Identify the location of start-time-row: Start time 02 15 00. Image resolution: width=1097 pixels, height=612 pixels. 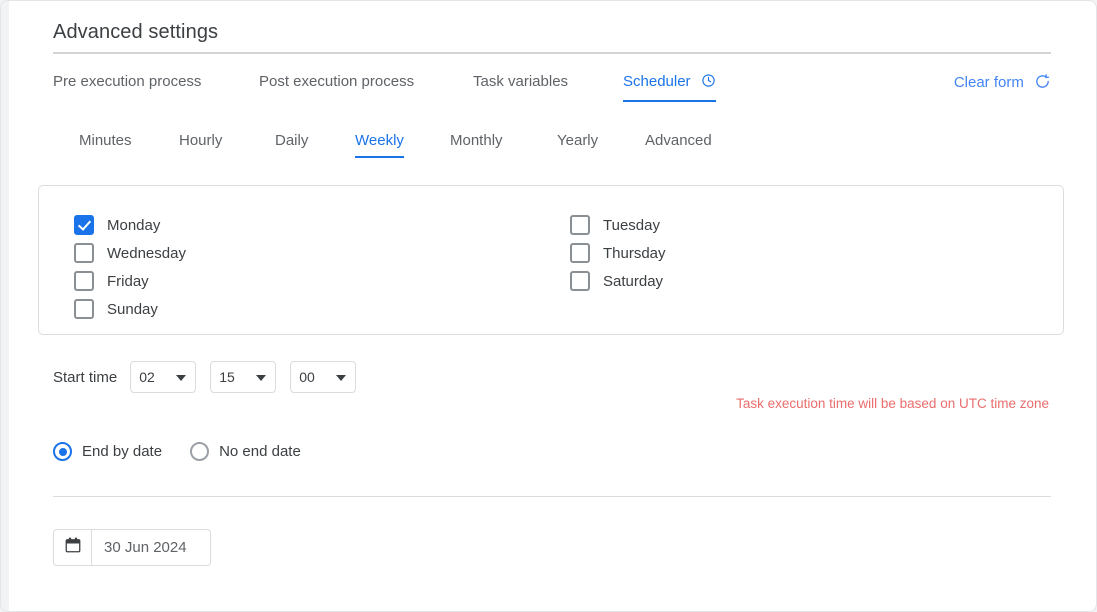
(211, 377).